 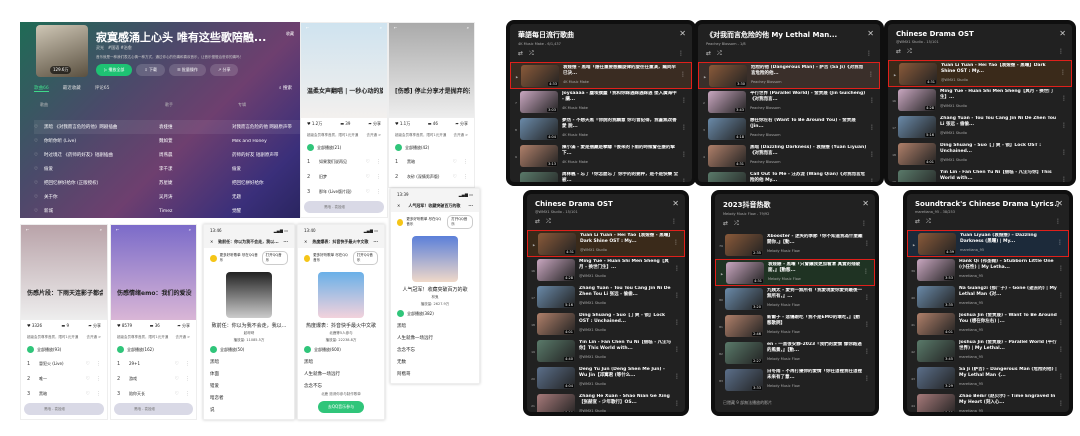 What do you see at coordinates (431, 161) in the screenshot?
I see `song-item: 1 黑暗 ♡ ⋮` at bounding box center [431, 161].